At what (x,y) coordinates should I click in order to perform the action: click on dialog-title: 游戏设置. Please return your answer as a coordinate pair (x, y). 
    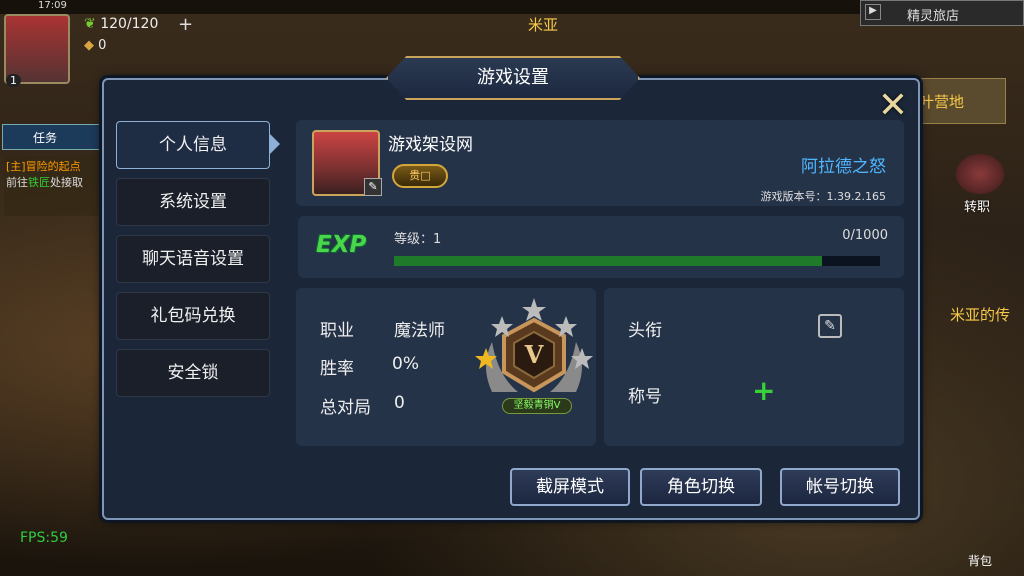
    Looking at the image, I should click on (513, 77).